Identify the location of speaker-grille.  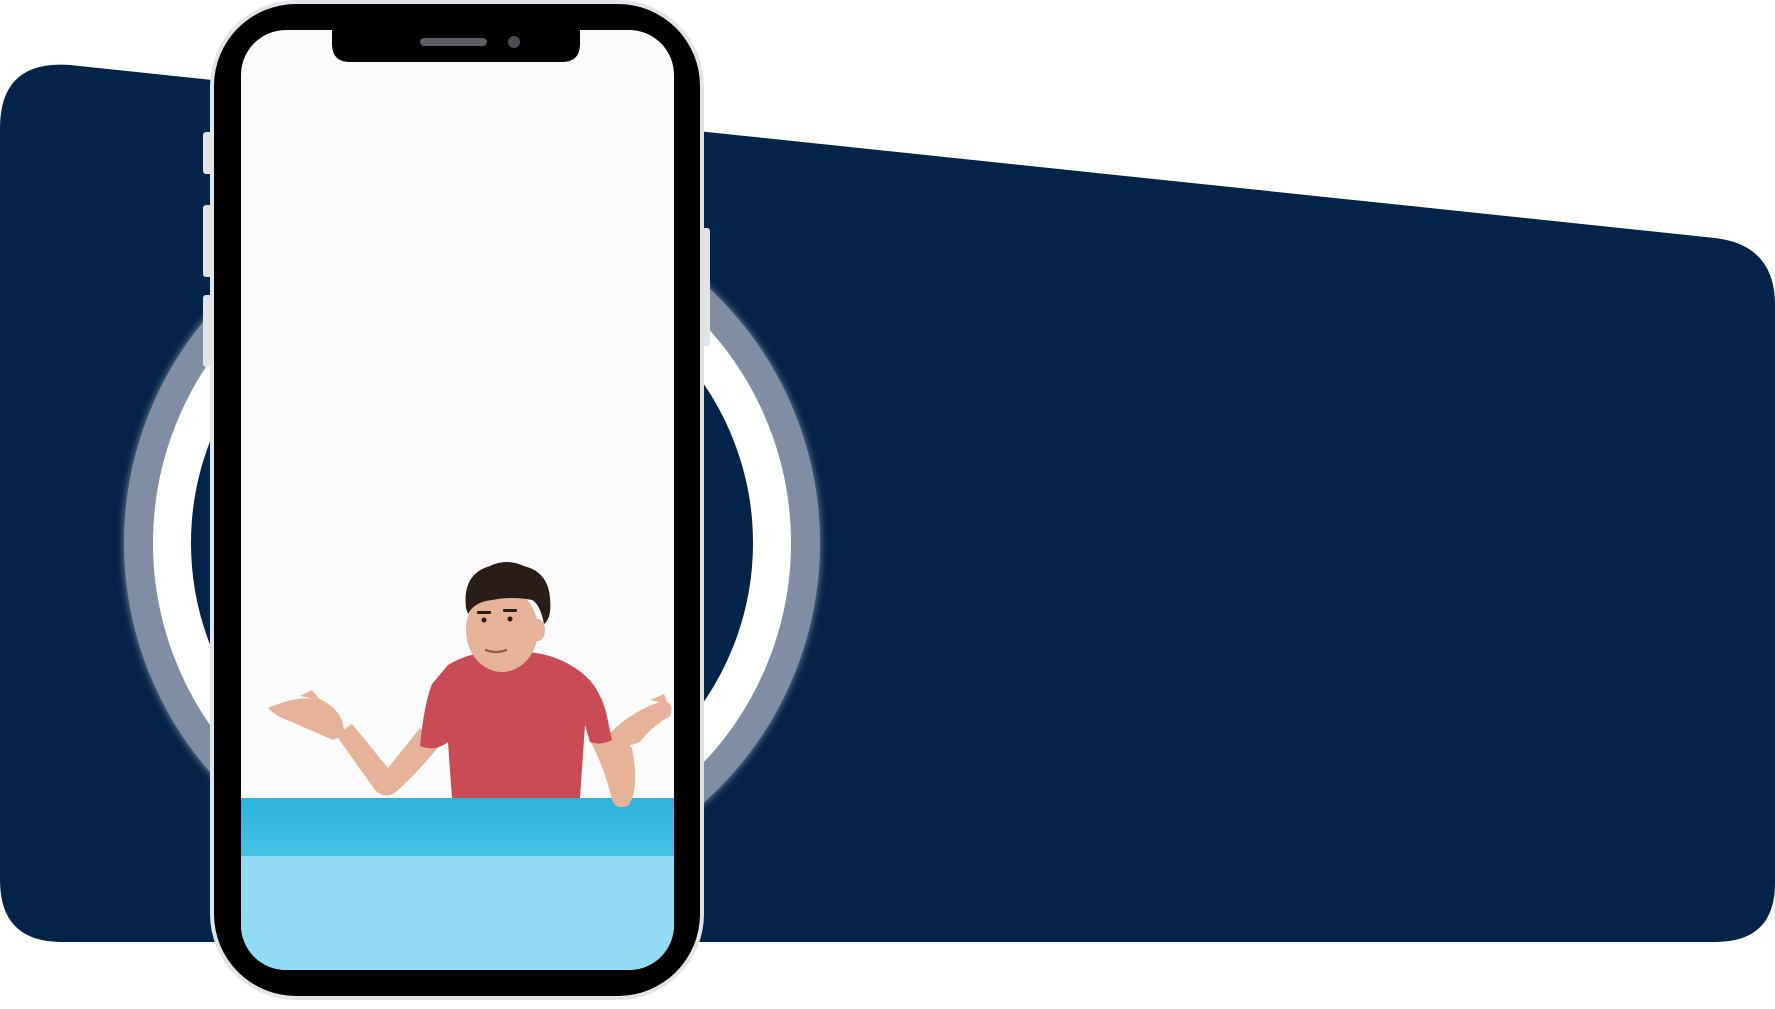
(453, 42).